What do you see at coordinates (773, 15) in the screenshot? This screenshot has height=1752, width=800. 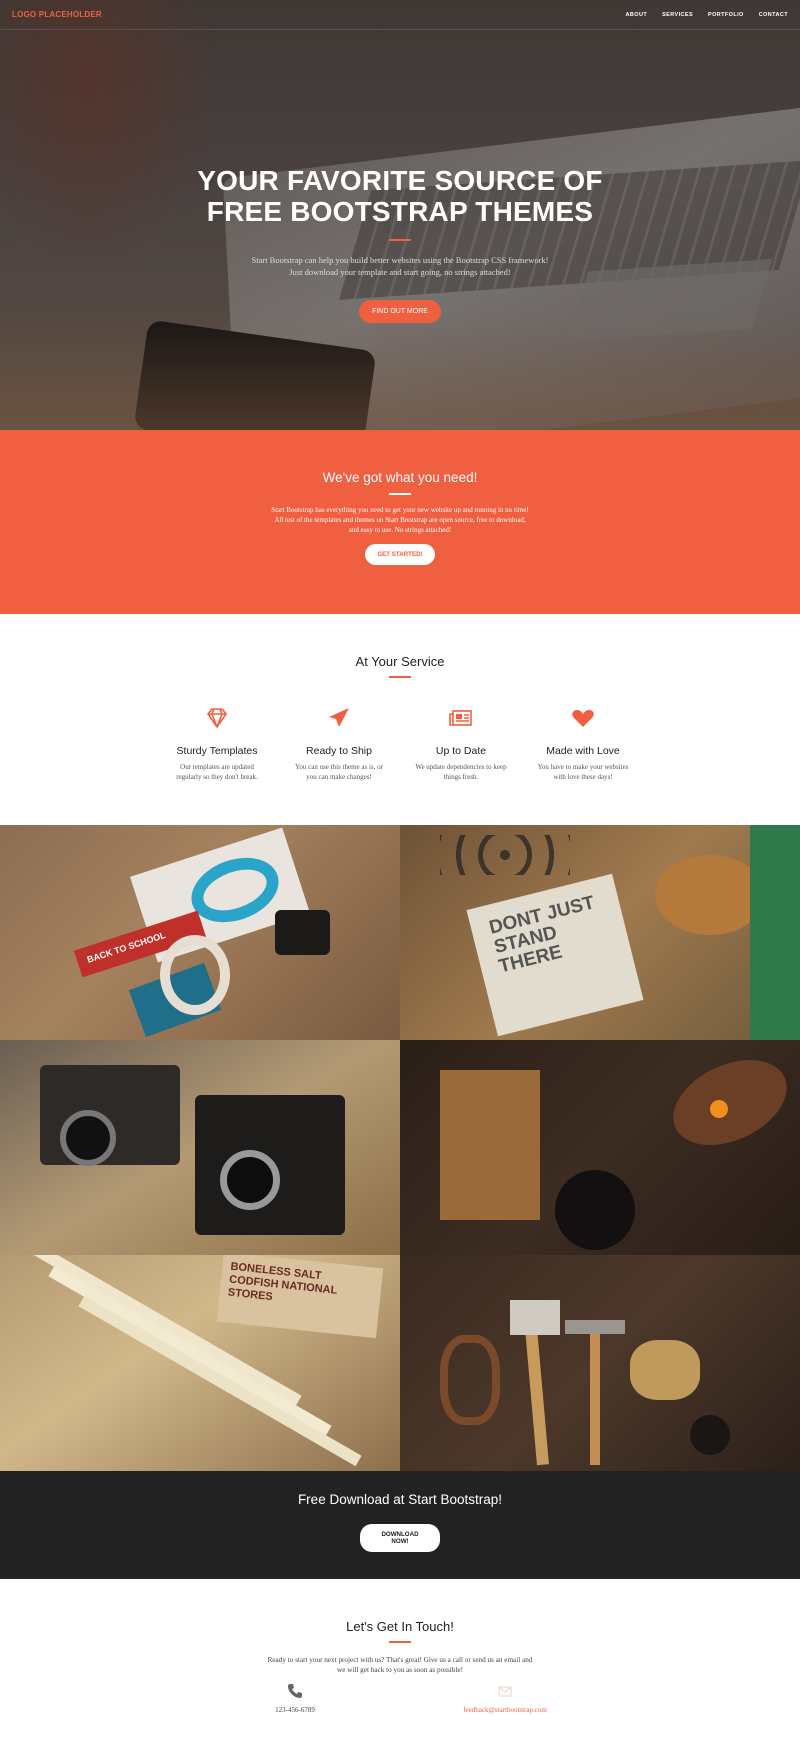 I see `nav-link-contact: CONTACT` at bounding box center [773, 15].